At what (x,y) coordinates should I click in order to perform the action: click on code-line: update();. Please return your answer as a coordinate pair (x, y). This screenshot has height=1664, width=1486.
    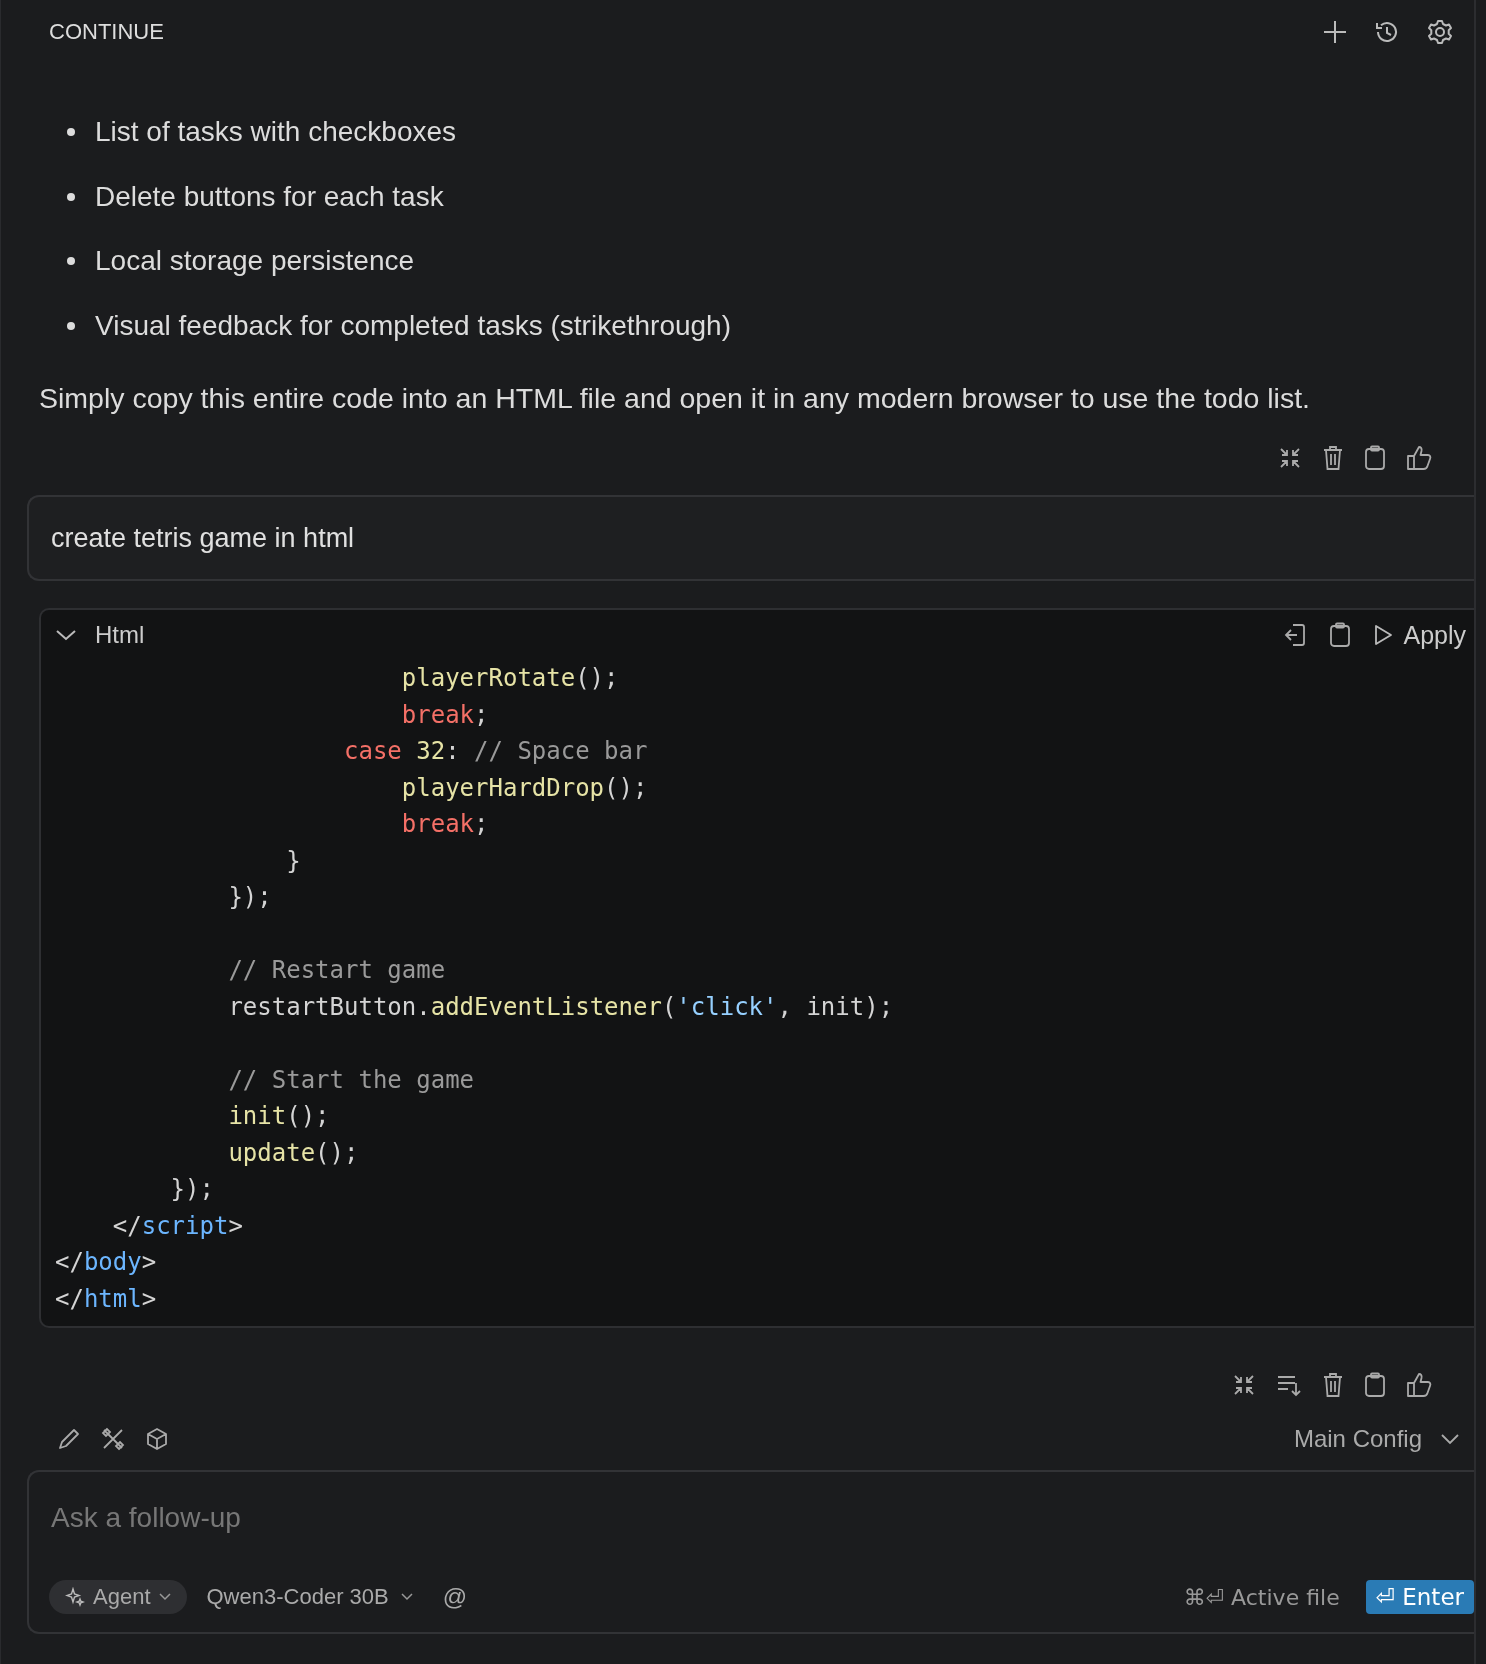
    Looking at the image, I should click on (293, 1152).